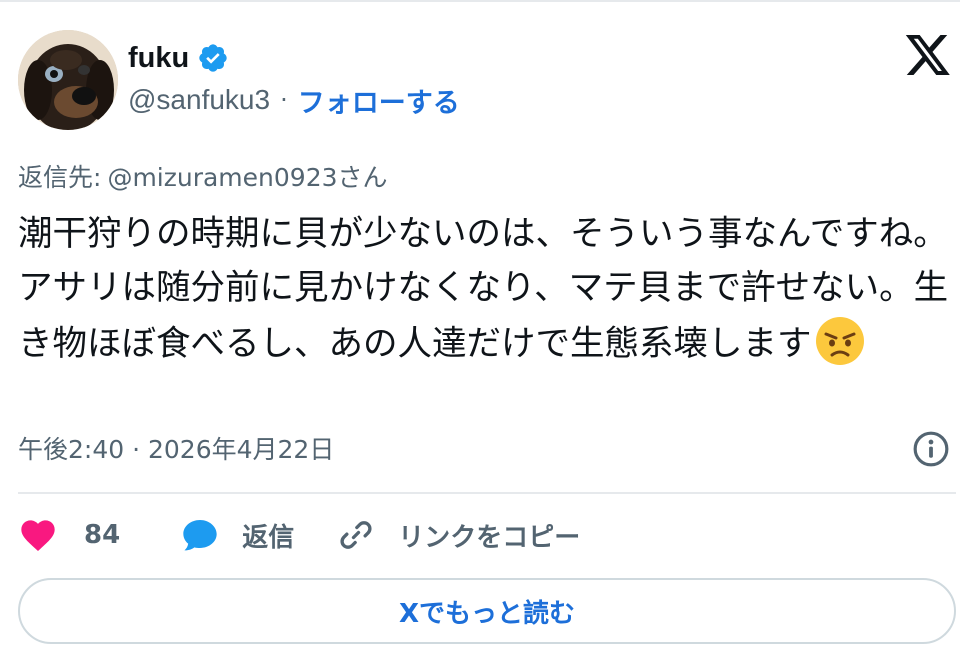  Describe the element at coordinates (489, 537) in the screenshot. I see `copy-link-label: リンクをコピー` at that location.